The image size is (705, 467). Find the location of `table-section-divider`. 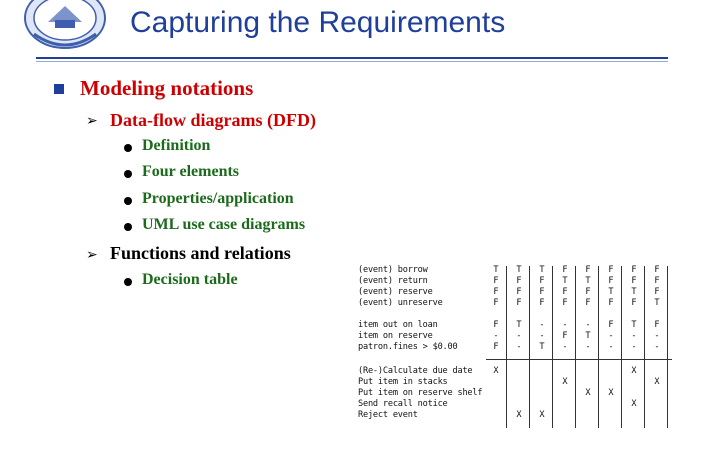

table-section-divider is located at coordinates (579, 359).